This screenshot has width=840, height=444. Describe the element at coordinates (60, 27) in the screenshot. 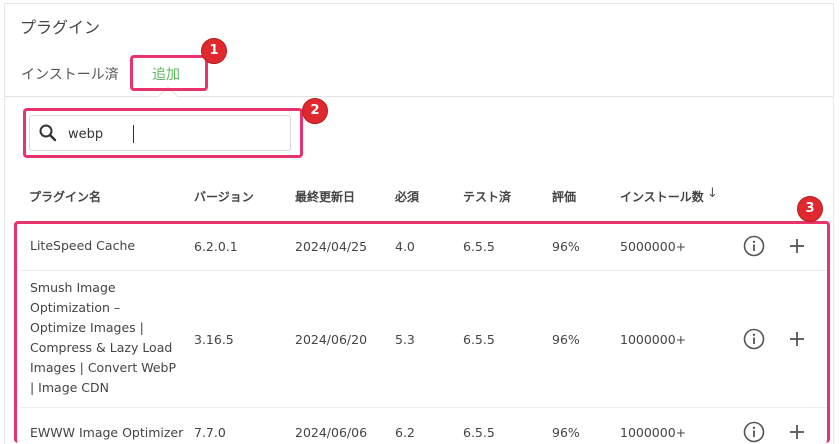

I see `page-title: プラグイン` at that location.